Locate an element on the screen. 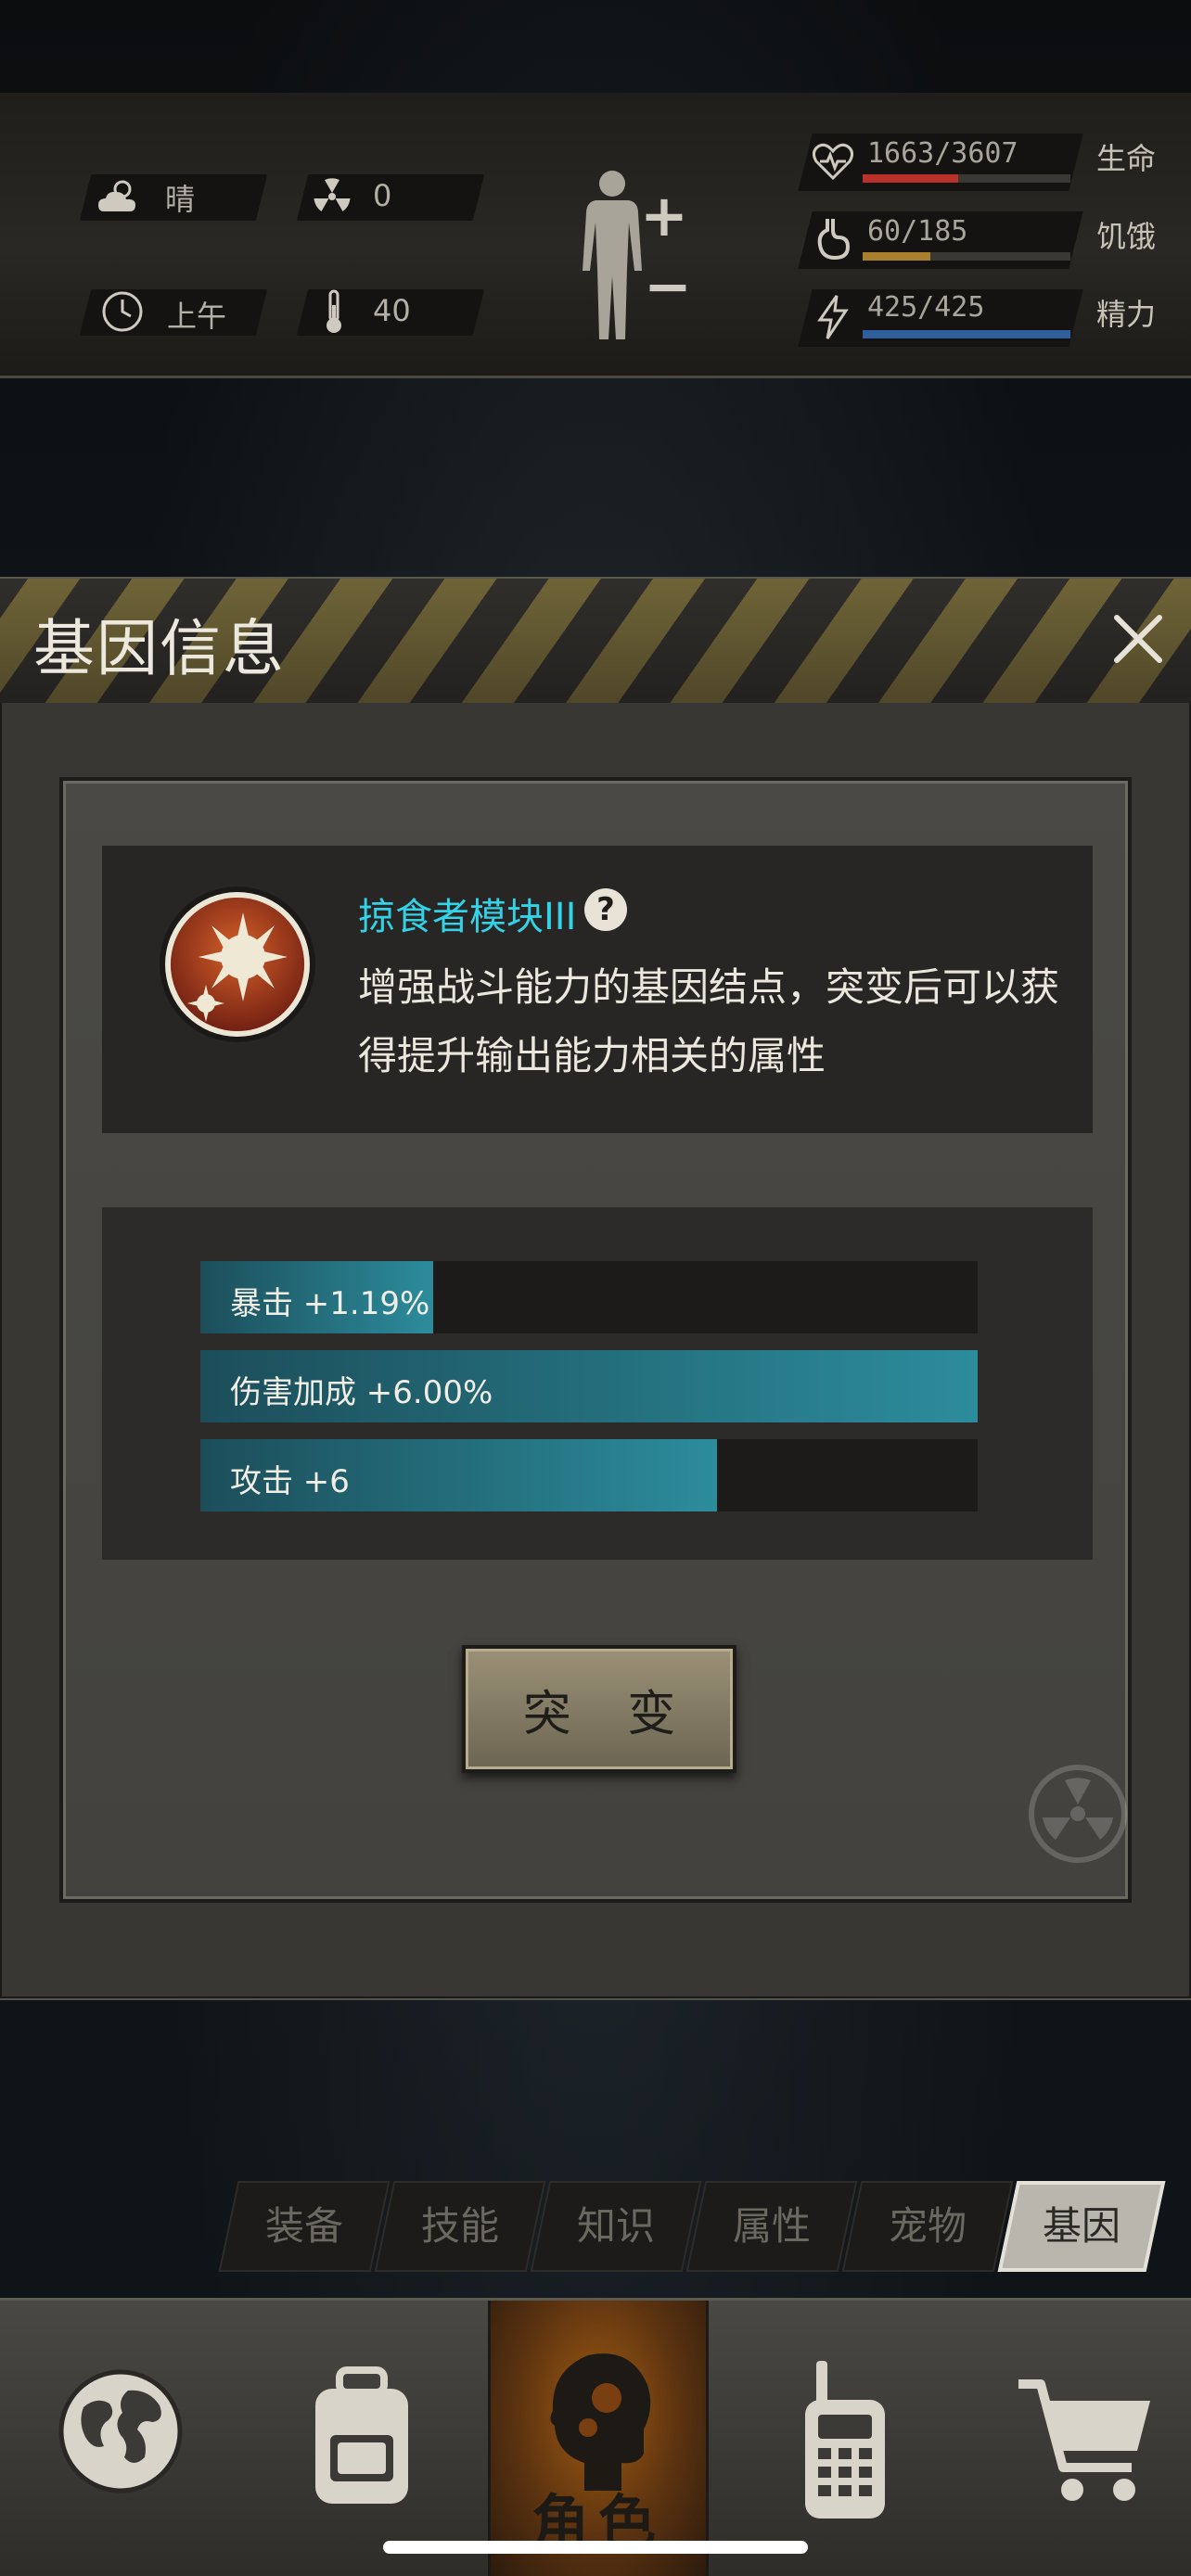  tab-label: 属性 is located at coordinates (771, 2226).